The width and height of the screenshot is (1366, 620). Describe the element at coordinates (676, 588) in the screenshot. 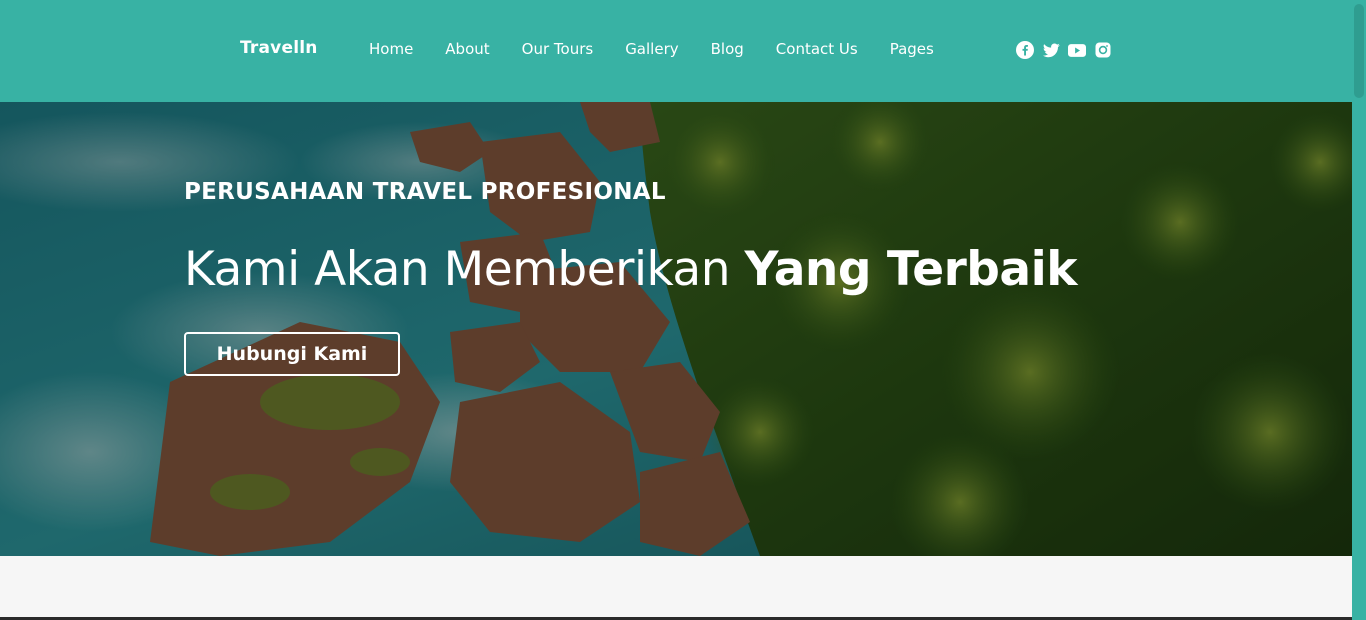

I see `content-area` at that location.